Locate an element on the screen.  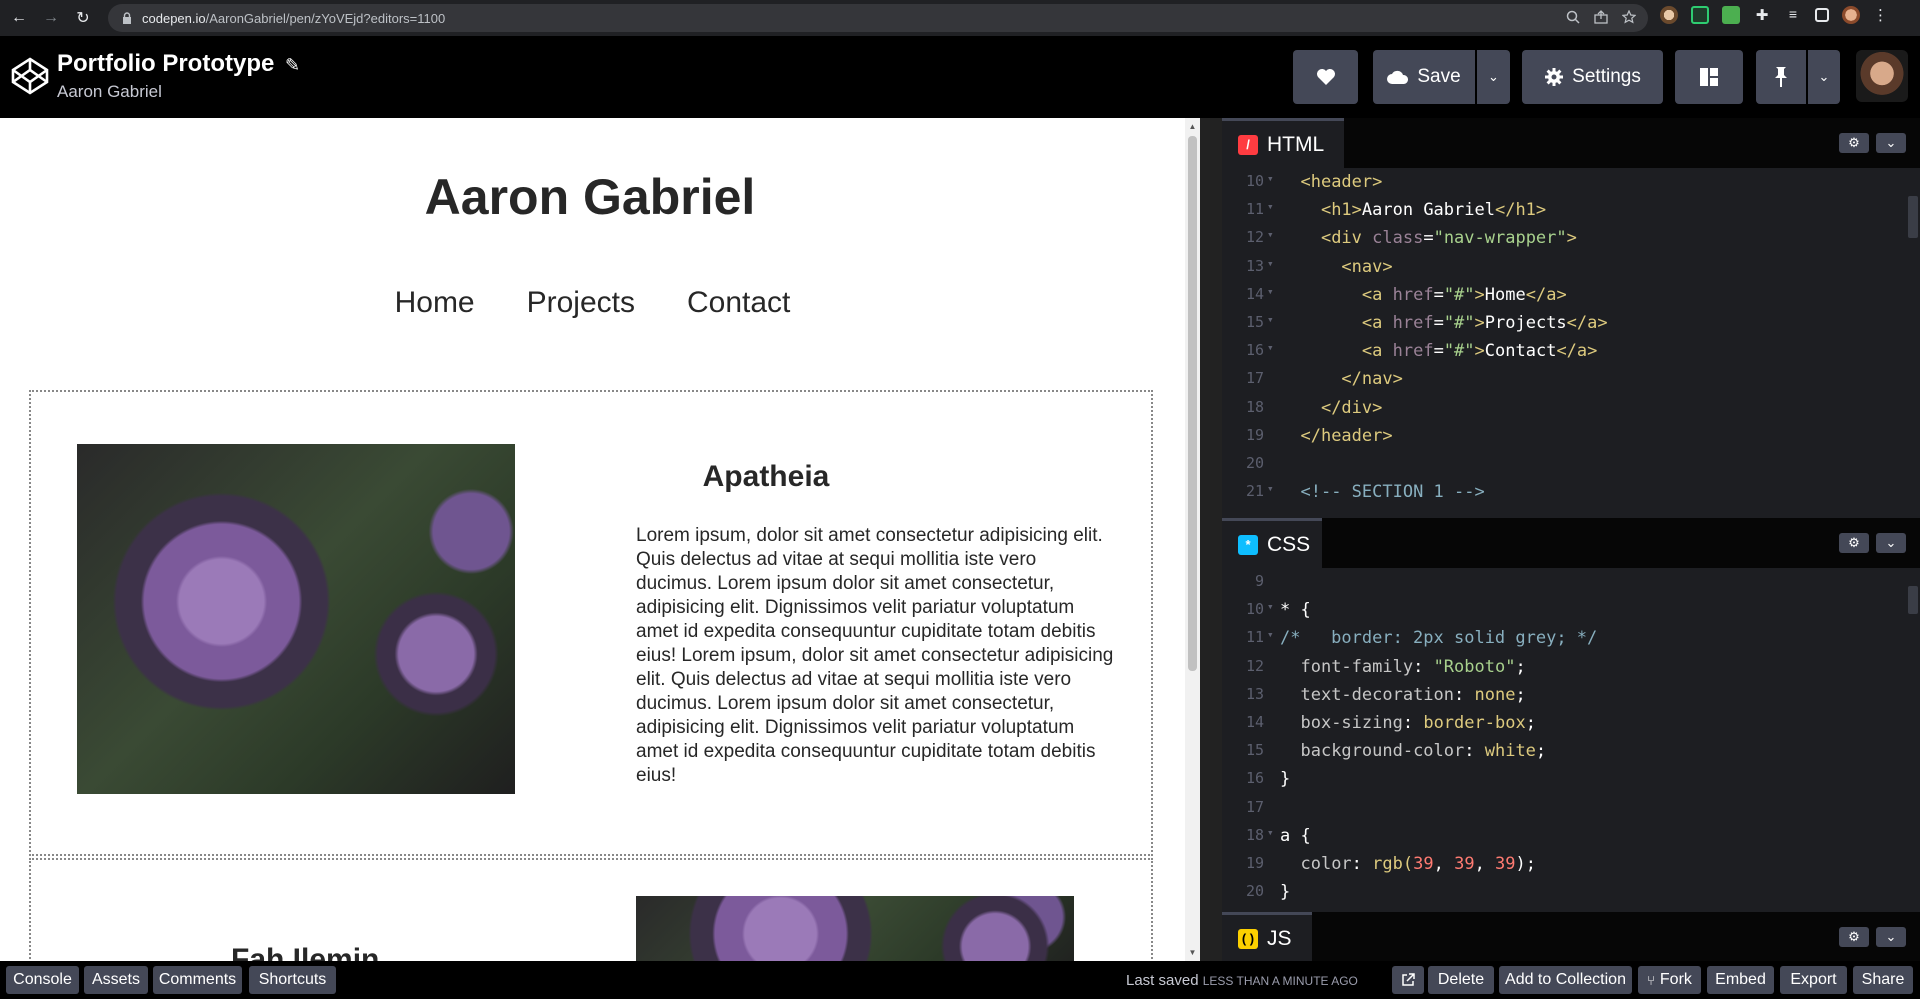
preview-scrollbar: ▲ ▼ is located at coordinates (1192, 539).